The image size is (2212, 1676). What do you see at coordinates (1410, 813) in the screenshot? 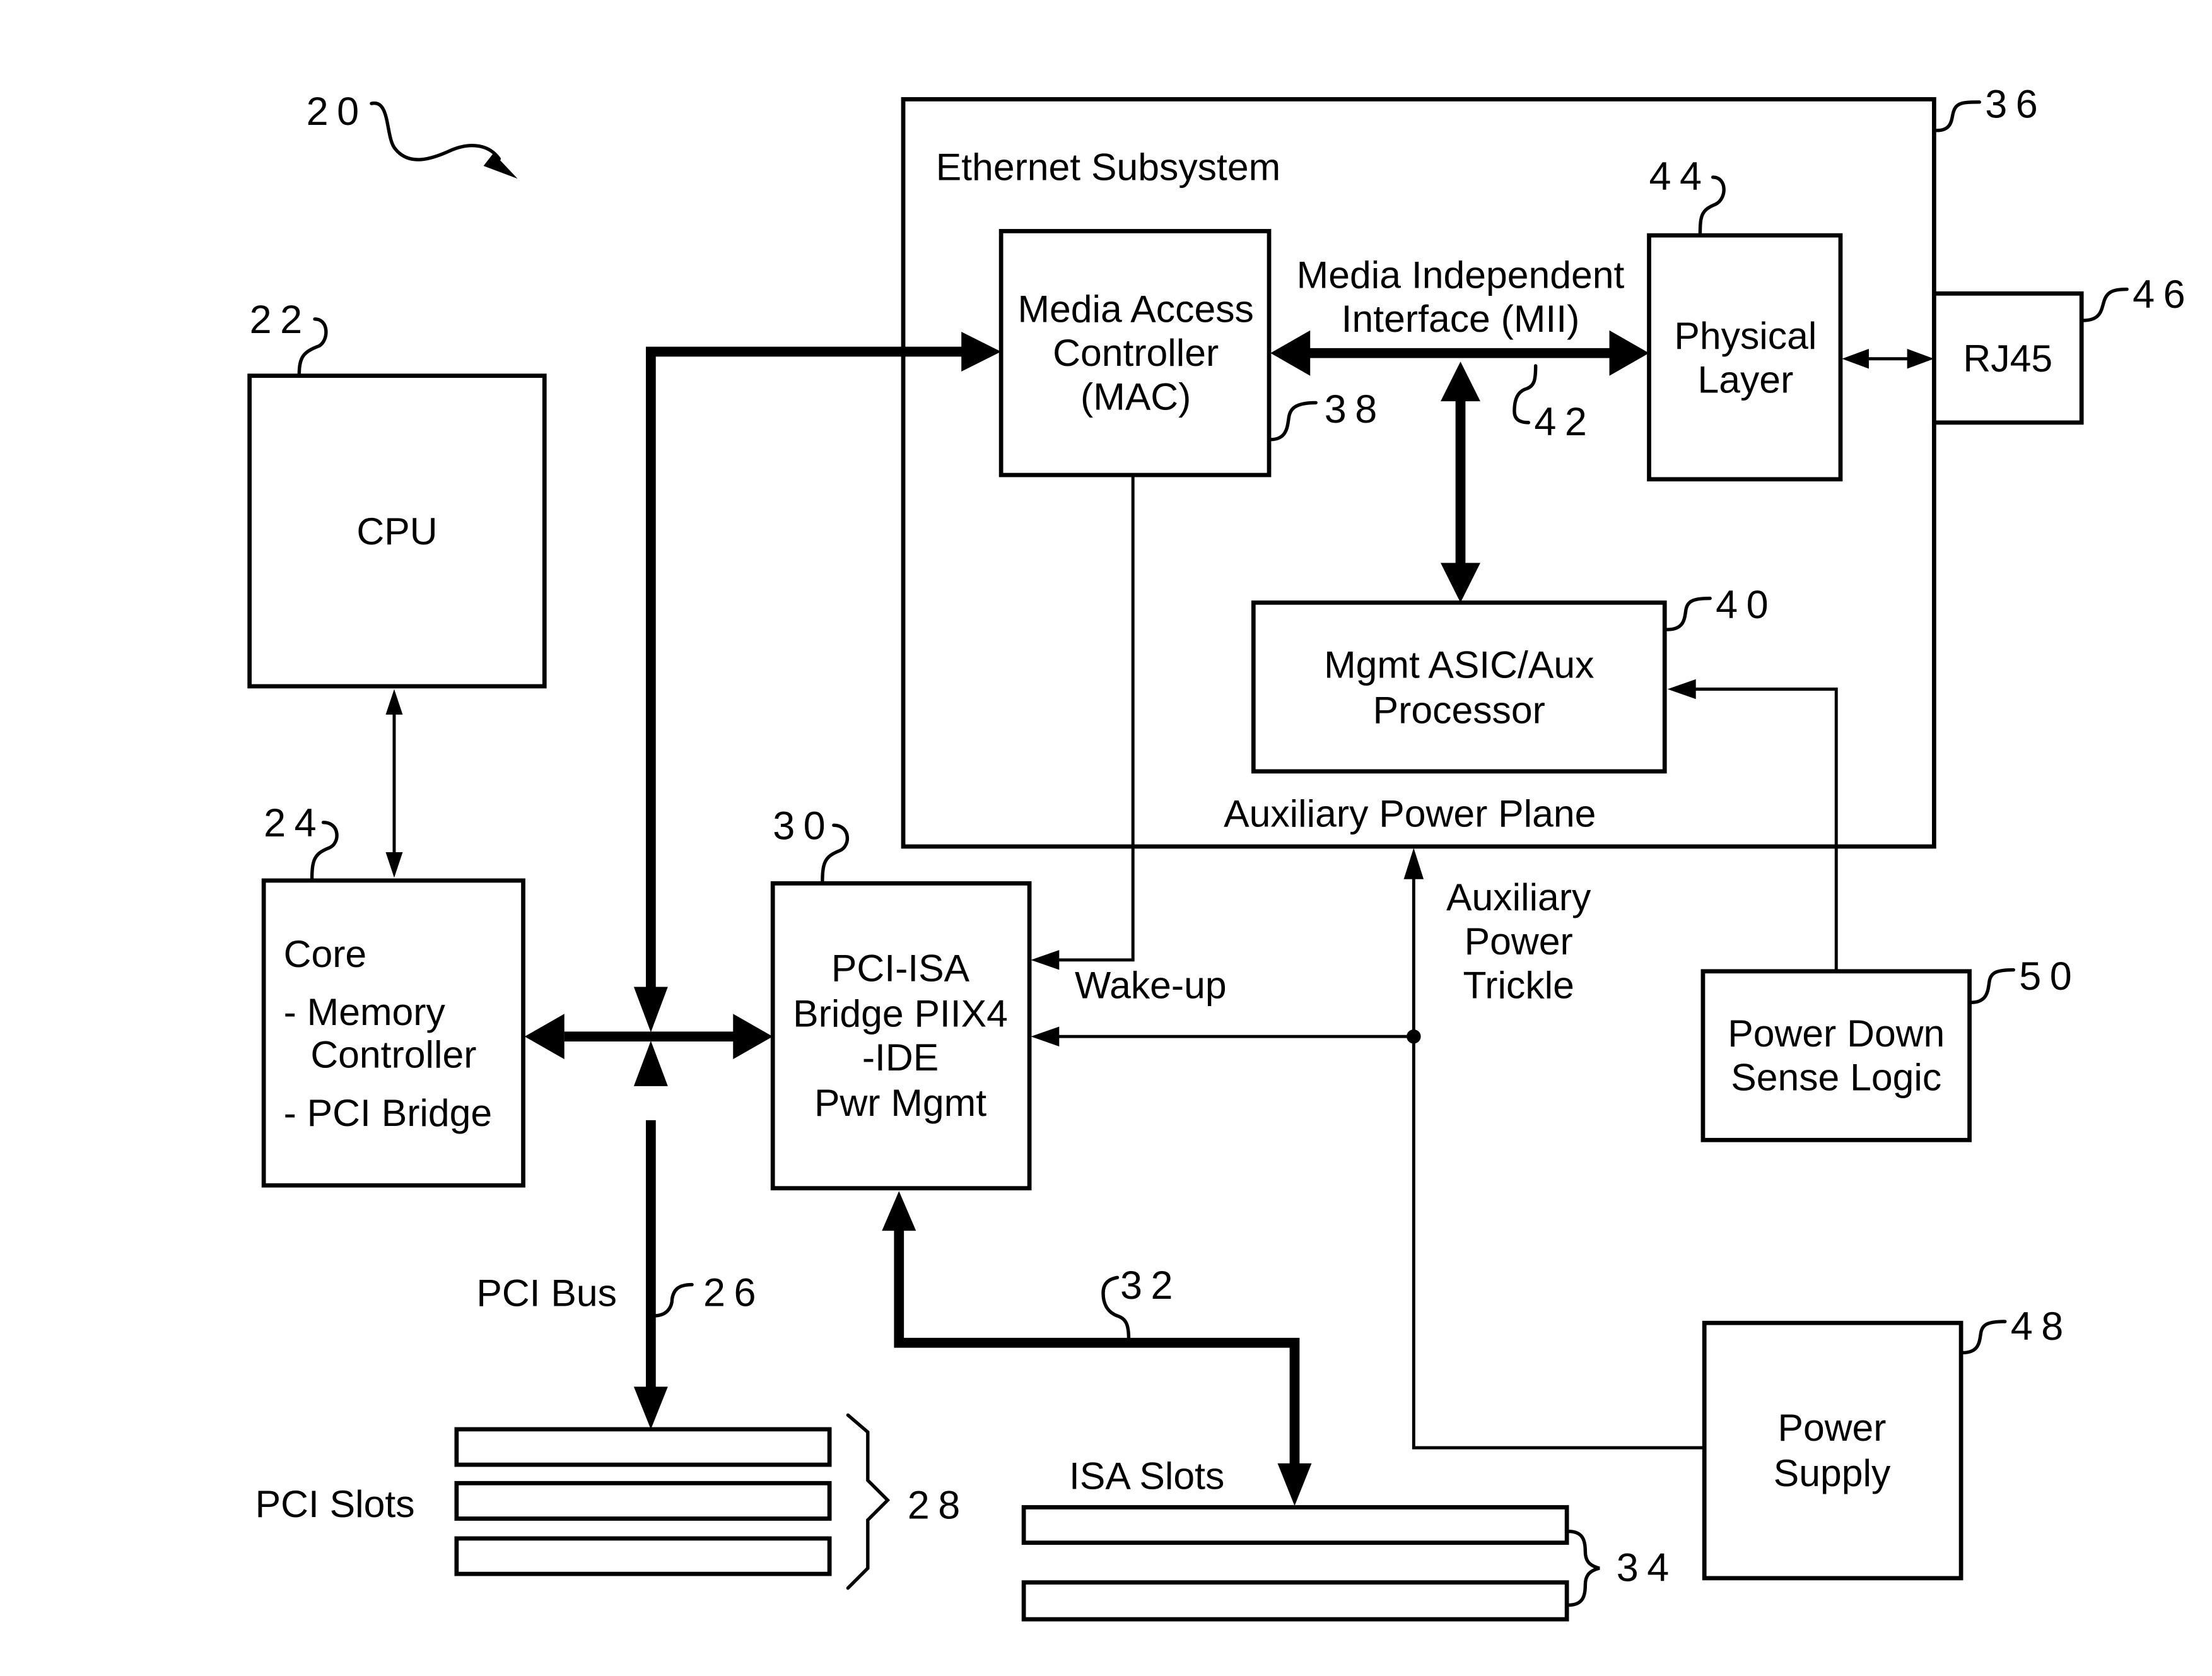
I see `auxiliary-power-plane-label: Auxiliary Power Plane` at bounding box center [1410, 813].